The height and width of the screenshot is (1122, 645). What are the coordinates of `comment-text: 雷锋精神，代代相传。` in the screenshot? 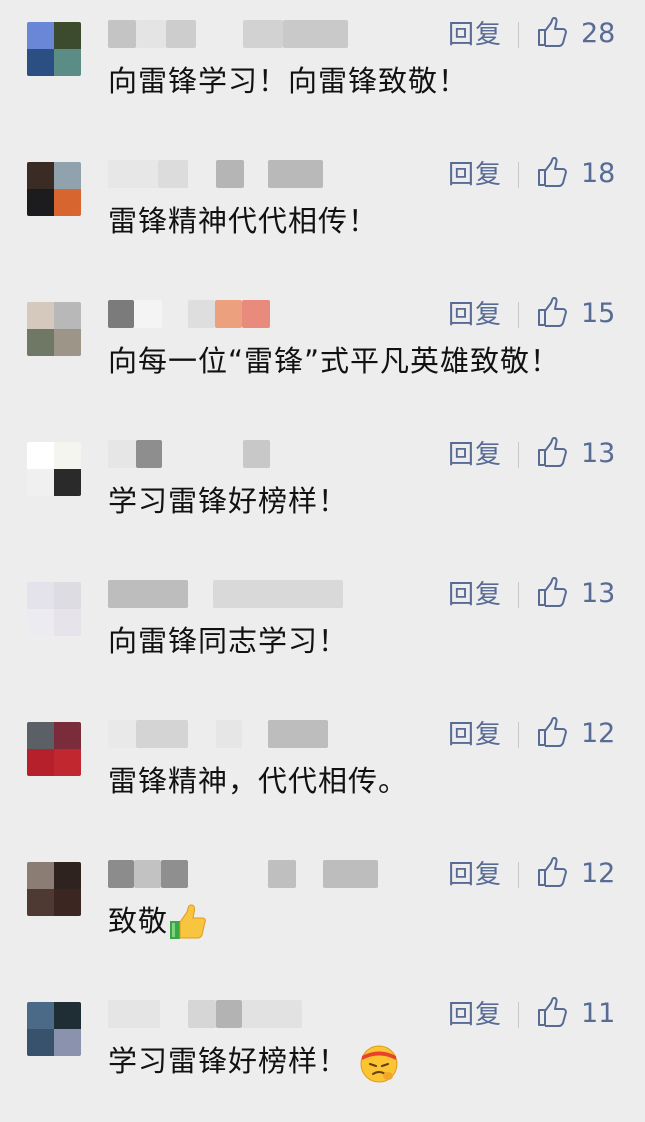 It's located at (258, 781).